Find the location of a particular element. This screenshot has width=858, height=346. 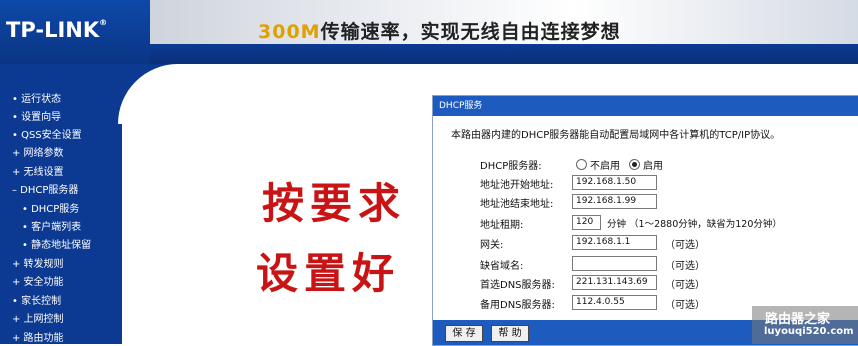

dns1-input: 221.131.143.69 is located at coordinates (614, 282).